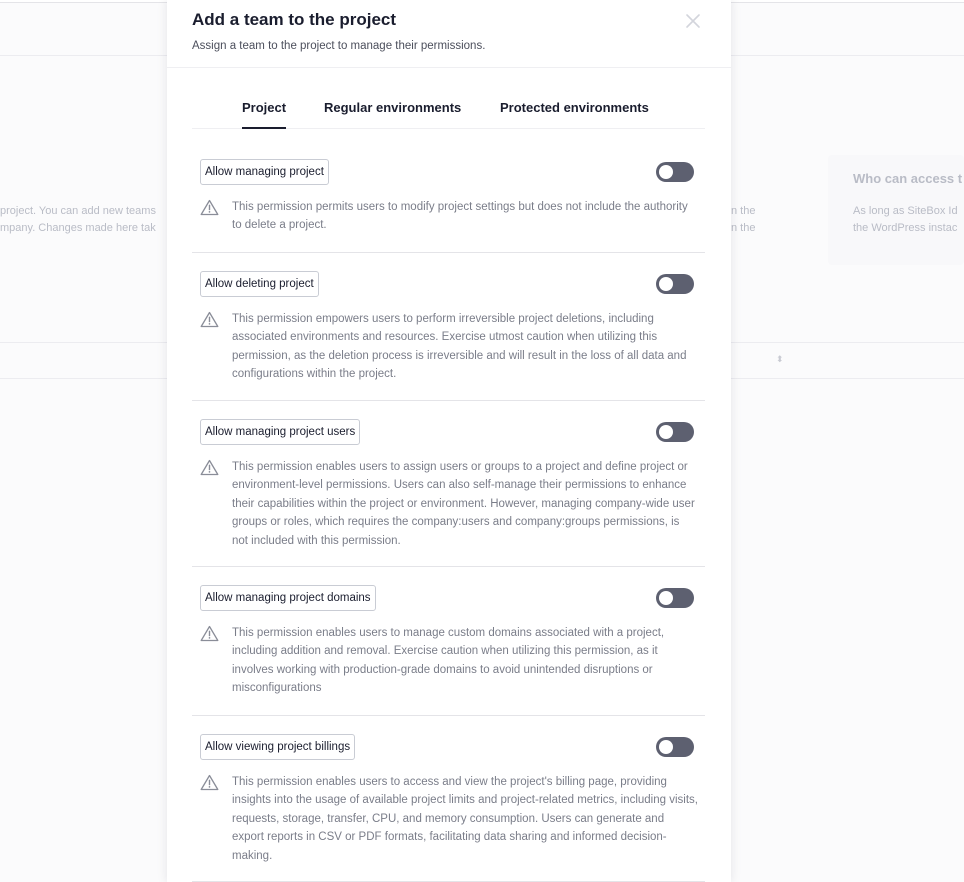 This screenshot has width=964, height=882. What do you see at coordinates (905, 228) in the screenshot?
I see `background-text: the WordPress instac` at bounding box center [905, 228].